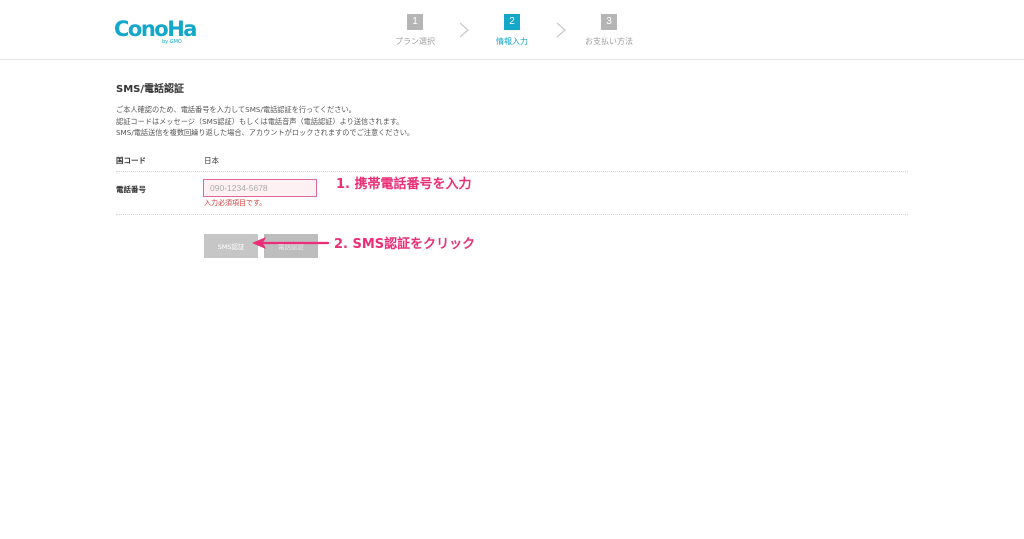 The height and width of the screenshot is (539, 1024). What do you see at coordinates (405, 244) in the screenshot?
I see `annotation-step-2: 2. SMS認証をクリック` at bounding box center [405, 244].